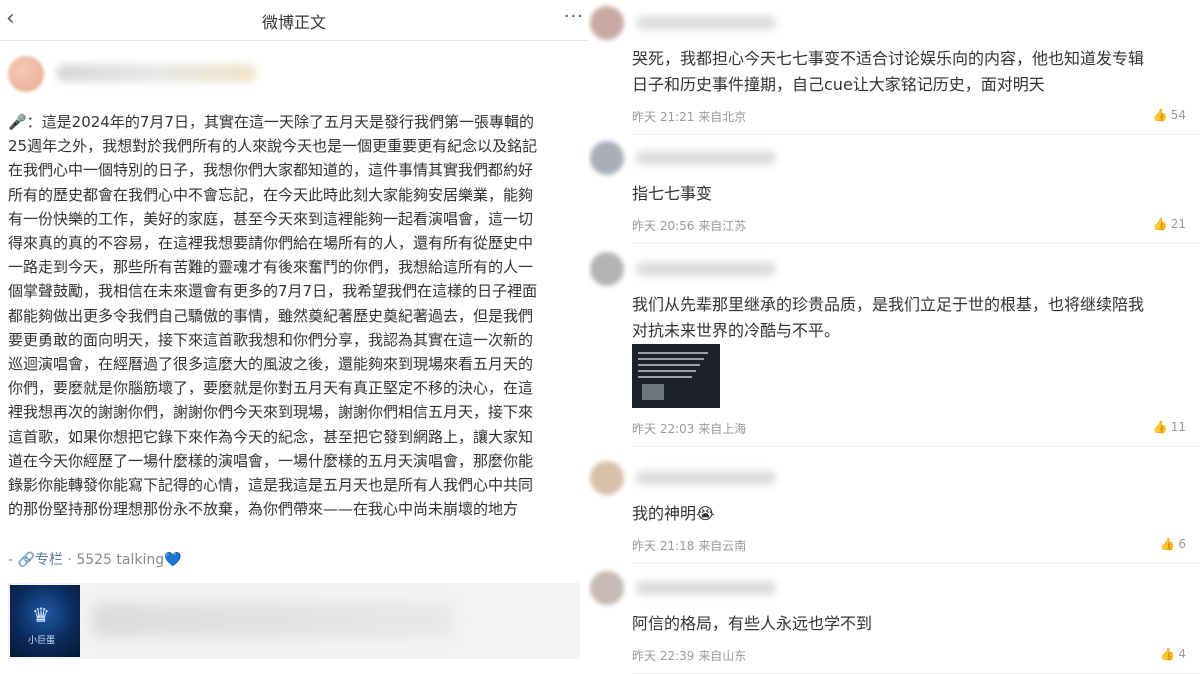 The image size is (1200, 674). What do you see at coordinates (736, 330) in the screenshot?
I see `comment-text: 对抗未来世界的冷酷与不平。` at bounding box center [736, 330].